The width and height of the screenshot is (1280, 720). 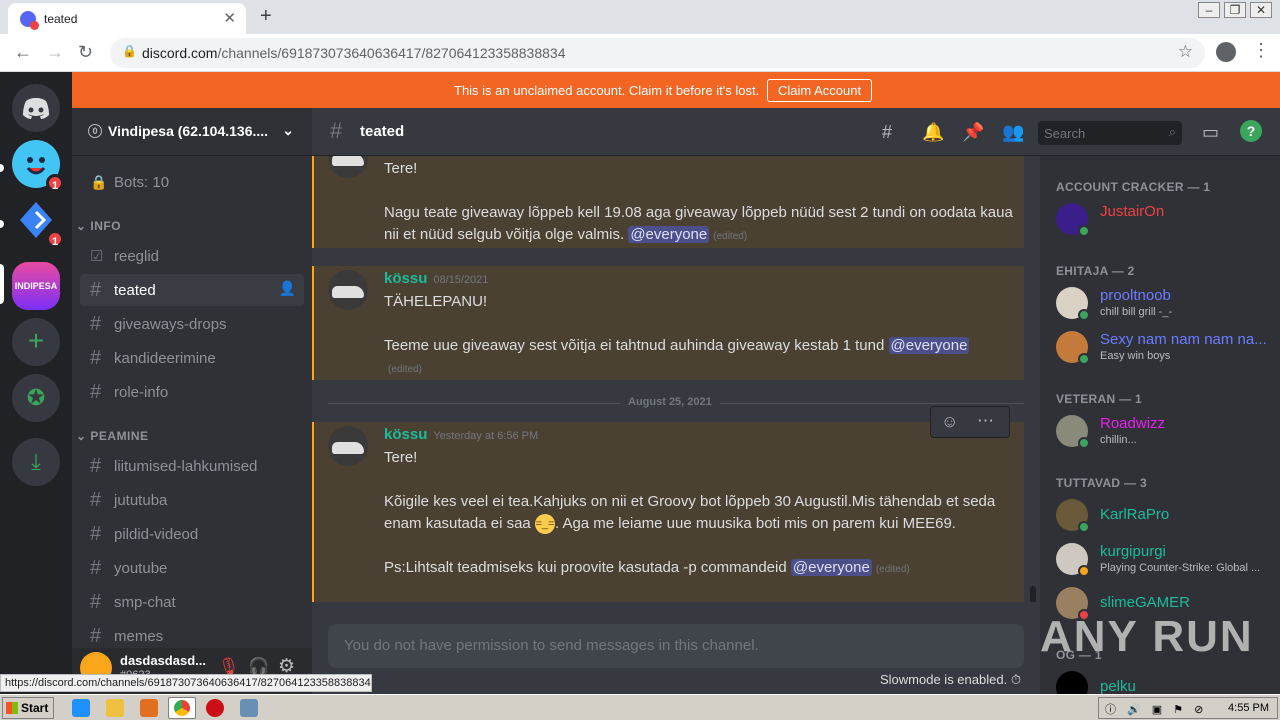 I want to click on chrome-icon, so click(x=182, y=708).